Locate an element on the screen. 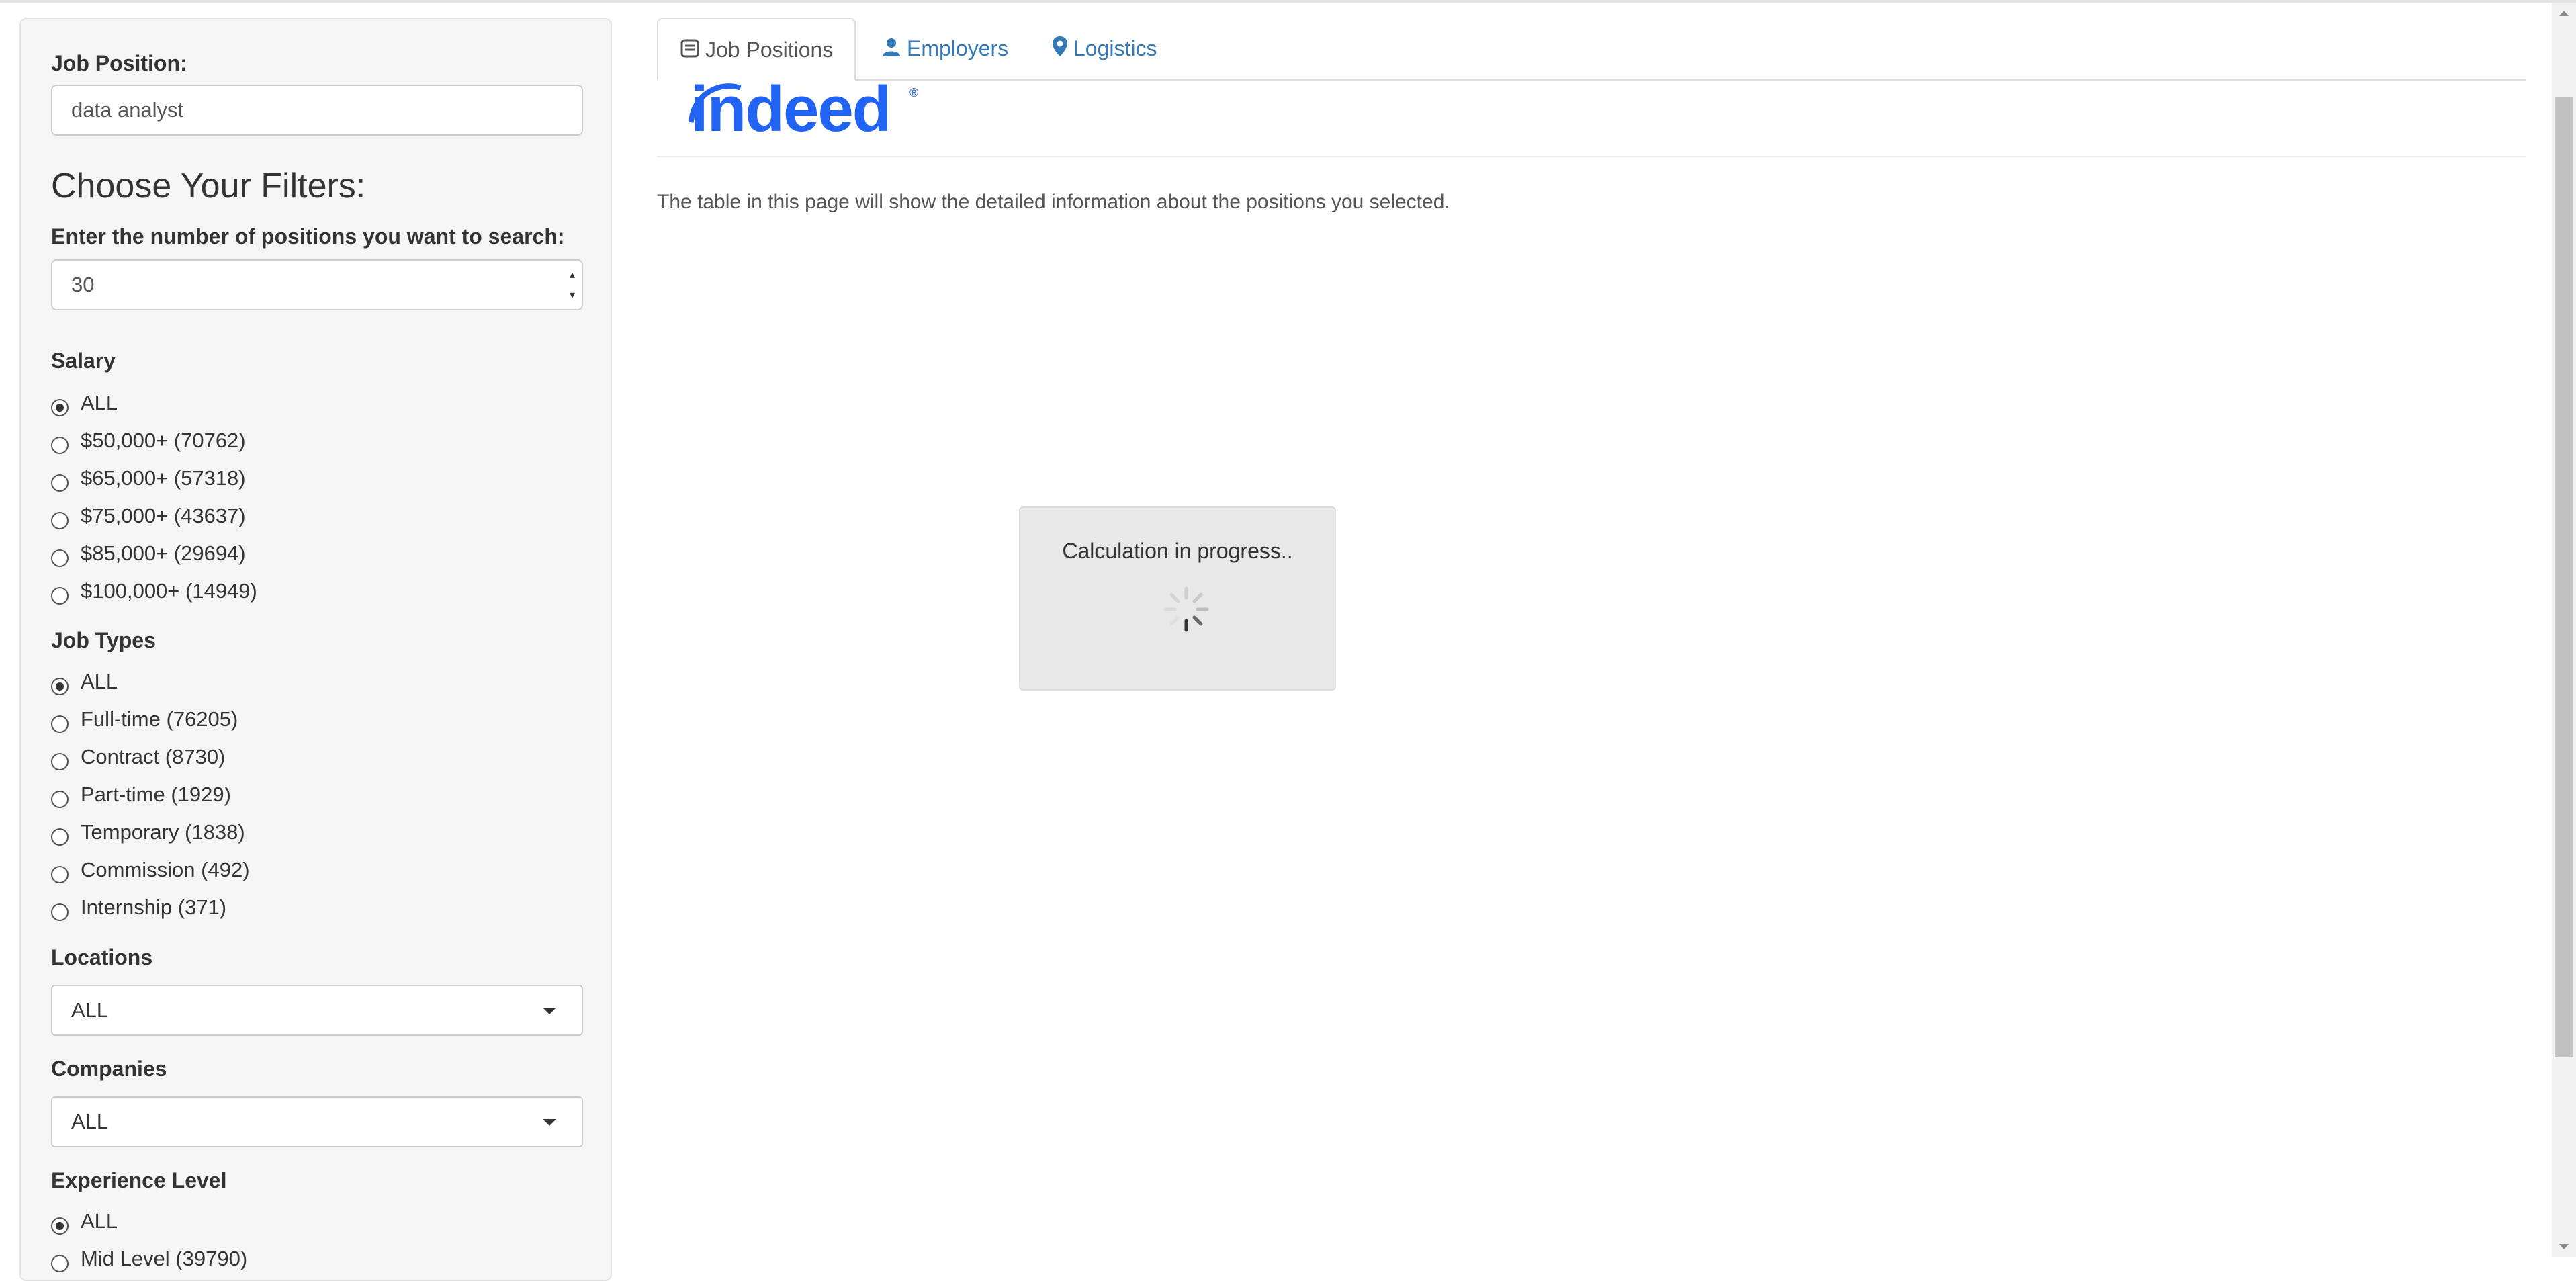 This screenshot has width=2576, height=1281. job-position-label: Job Position: is located at coordinates (119, 63).